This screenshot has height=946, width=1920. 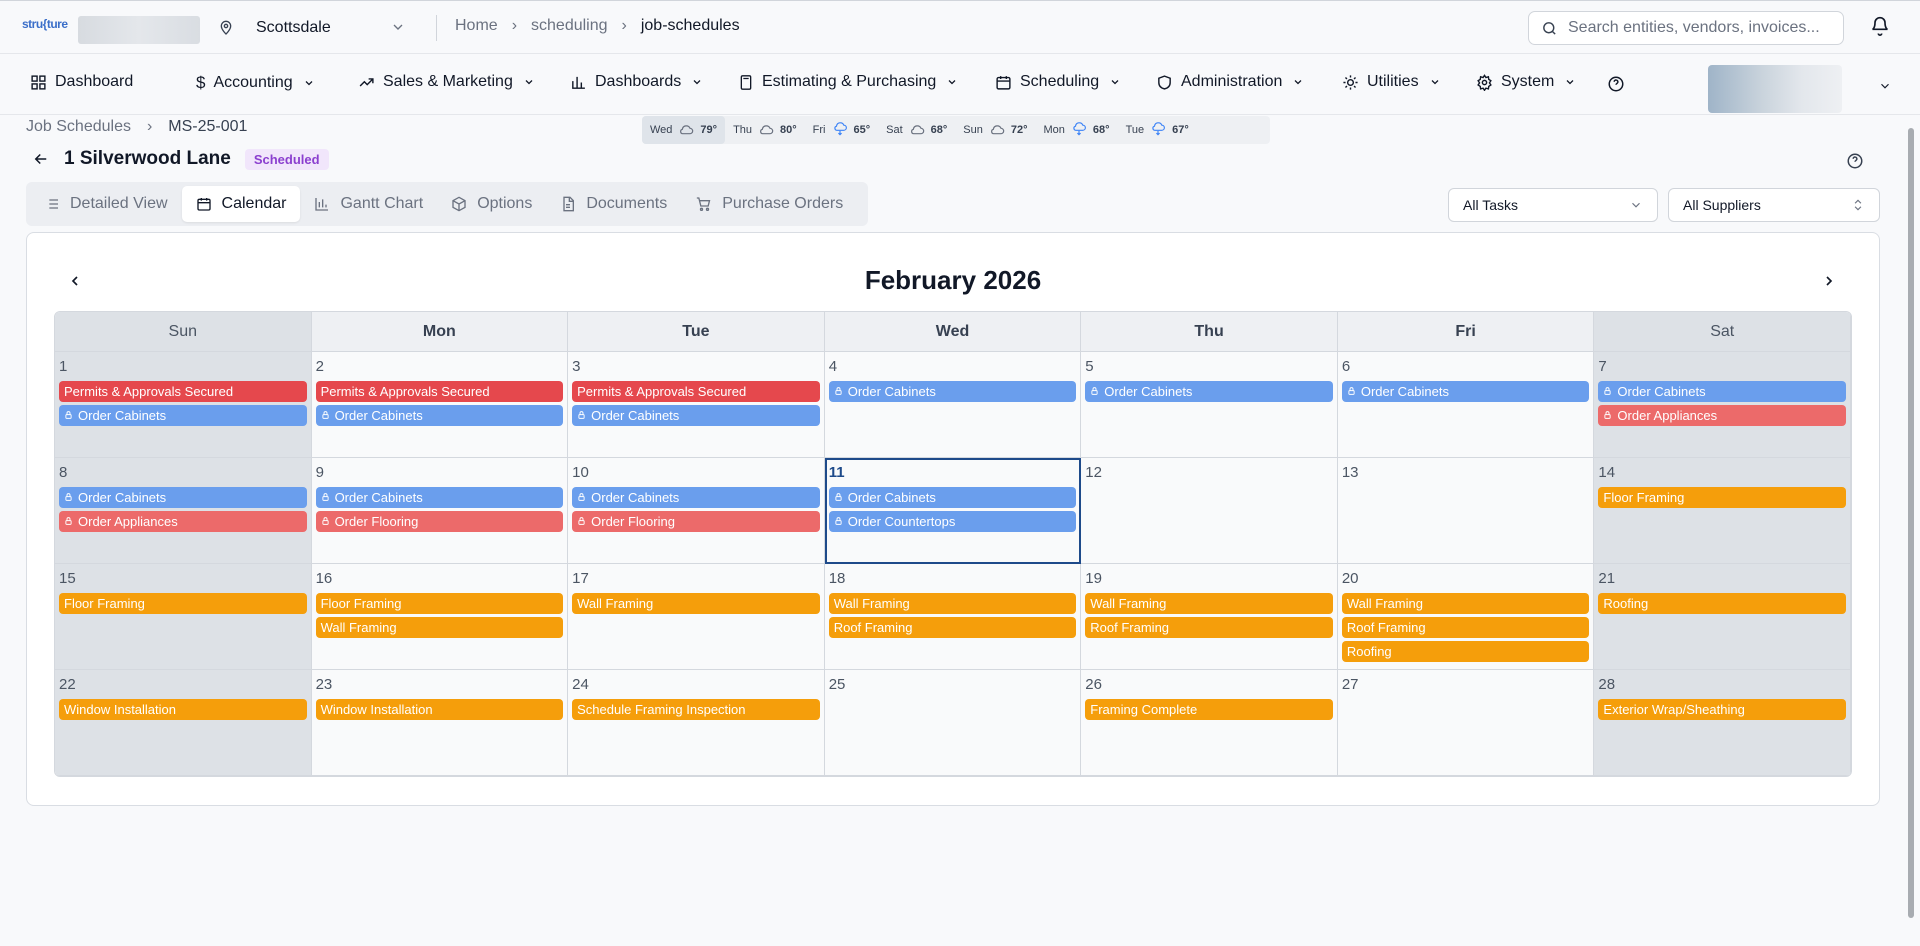 I want to click on calendar-day-cell: 19 Wall Framing Roof Framing, so click(x=1209, y=617).